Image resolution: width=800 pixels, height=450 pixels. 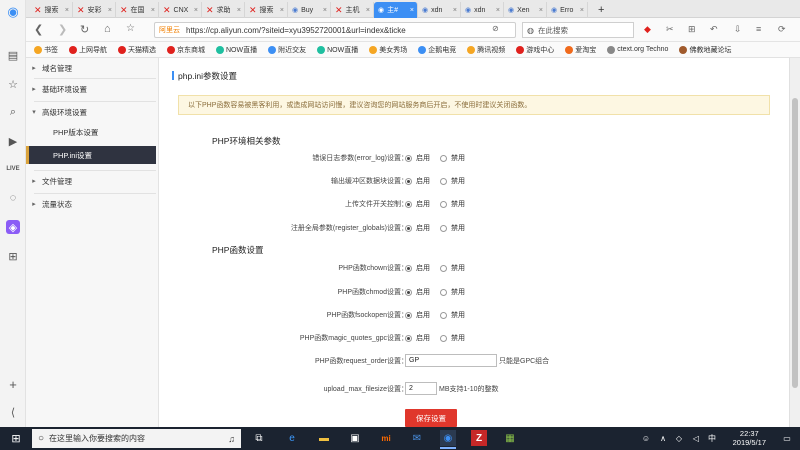 I want to click on tab-2: ✕ 在国 ×, so click(x=137, y=10).